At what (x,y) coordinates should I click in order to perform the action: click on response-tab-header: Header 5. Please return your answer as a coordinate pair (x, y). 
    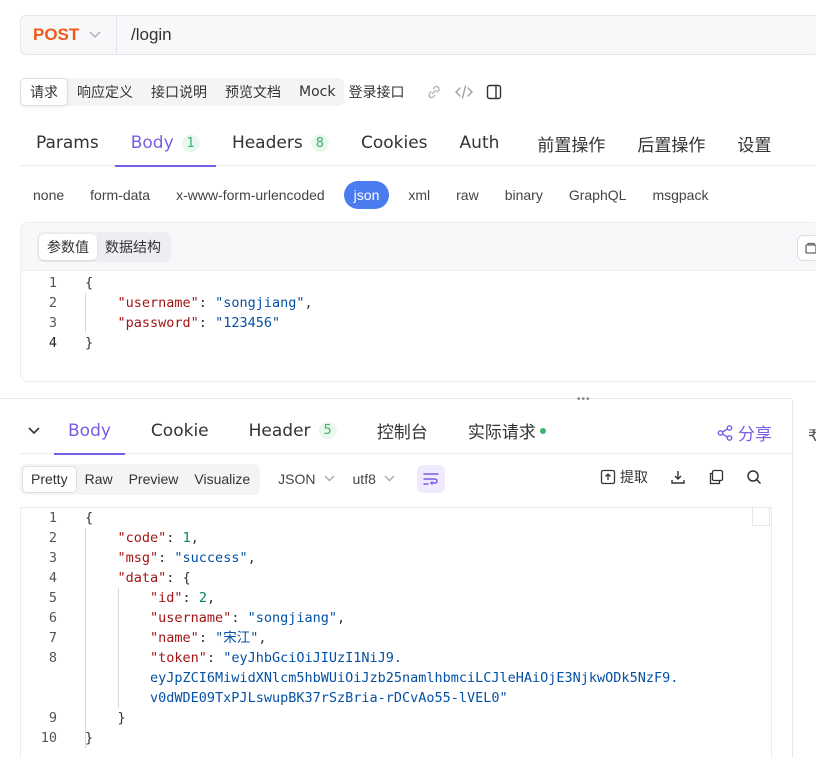
    Looking at the image, I should click on (293, 431).